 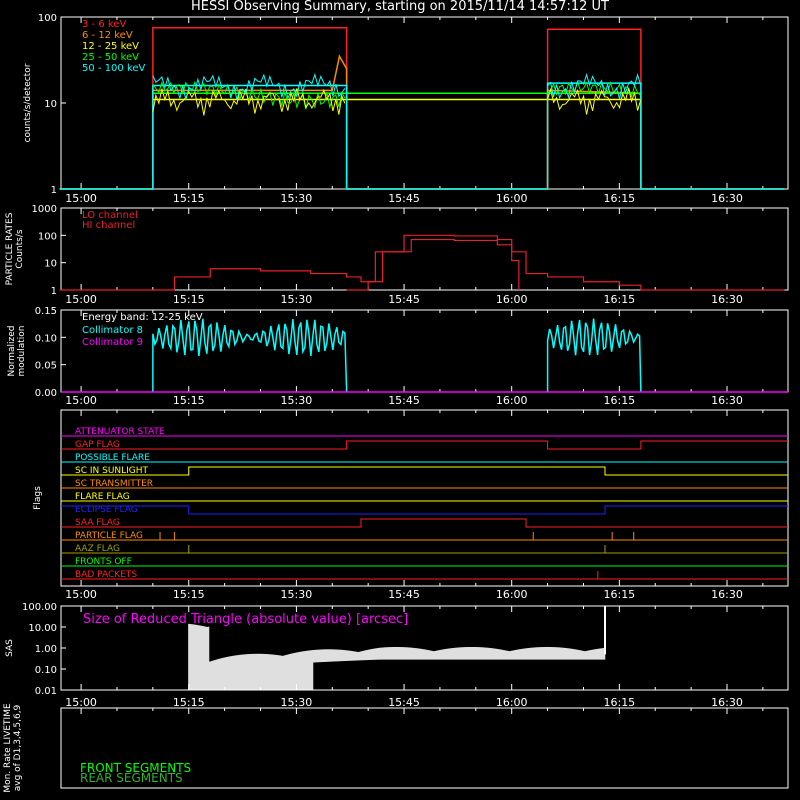 What do you see at coordinates (81, 400) in the screenshot?
I see `modulation-xtick-label: 15:00` at bounding box center [81, 400].